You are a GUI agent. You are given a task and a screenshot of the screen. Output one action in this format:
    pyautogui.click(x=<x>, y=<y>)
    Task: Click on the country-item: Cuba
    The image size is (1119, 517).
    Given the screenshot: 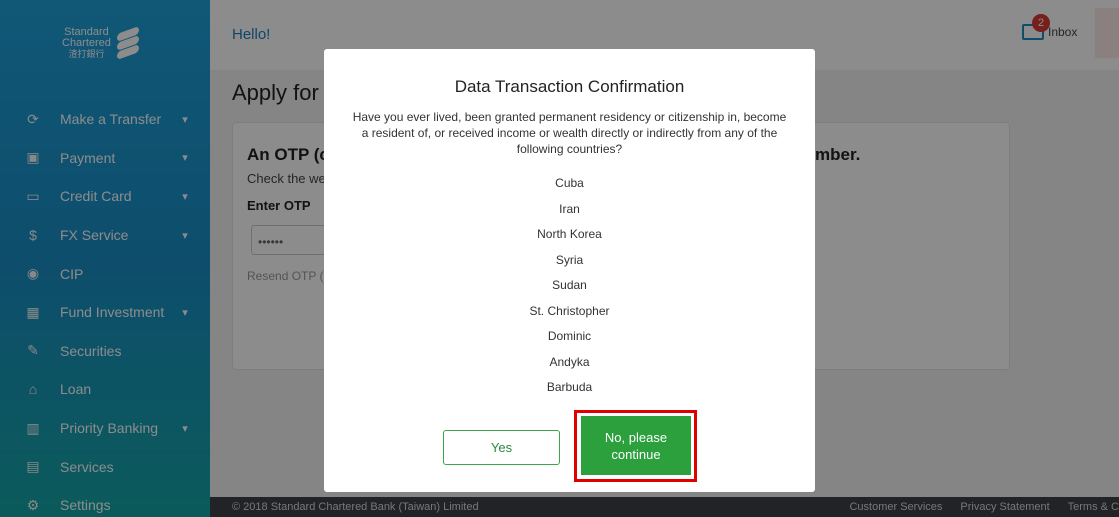 What is the action you would take?
    pyautogui.click(x=569, y=183)
    